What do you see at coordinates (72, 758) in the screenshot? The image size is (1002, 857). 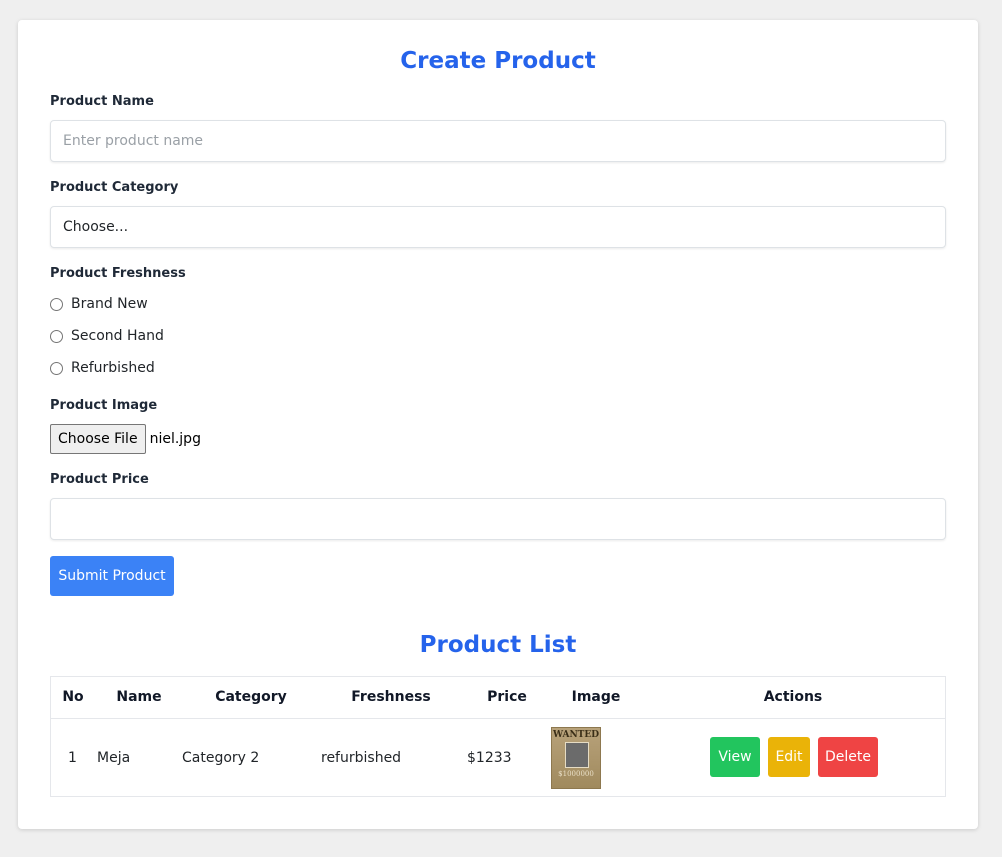 I see `cell-no: 1` at bounding box center [72, 758].